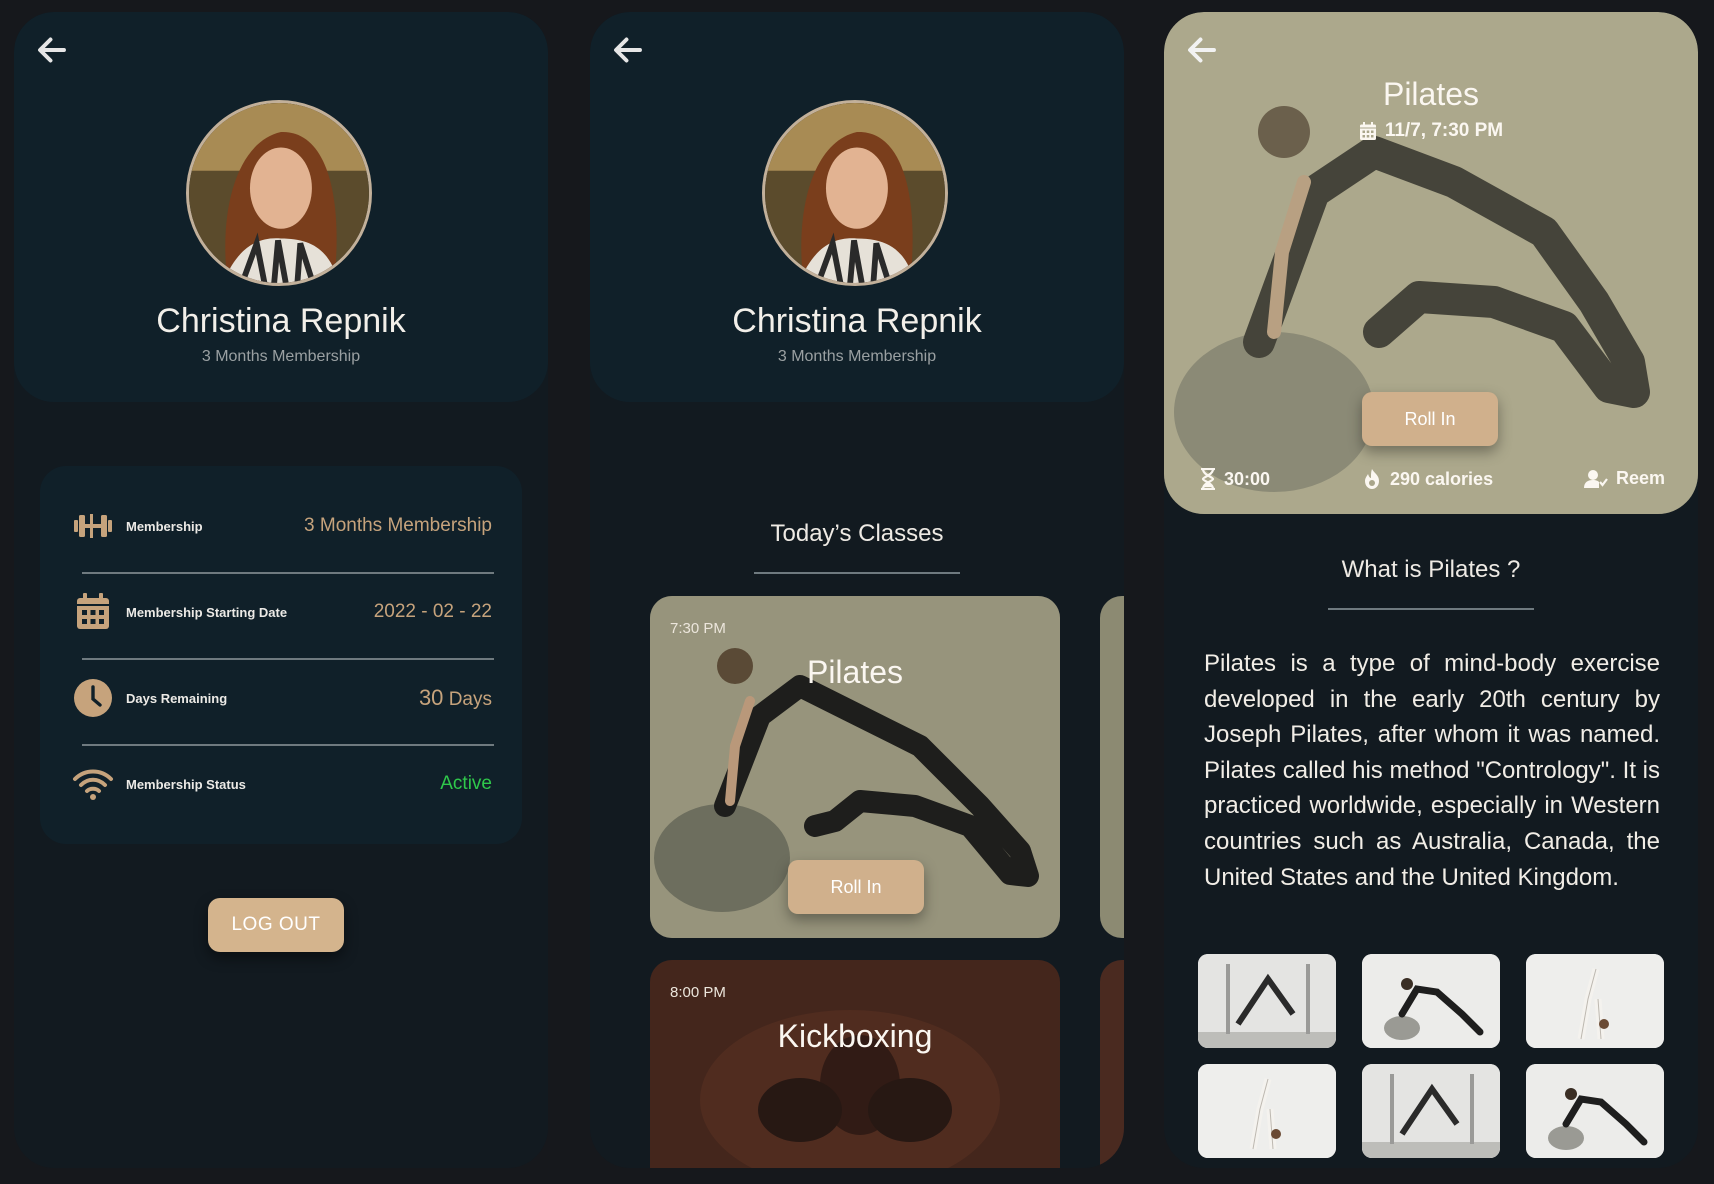  I want to click on class-date: 11/7, 7:30 PM, so click(1431, 131).